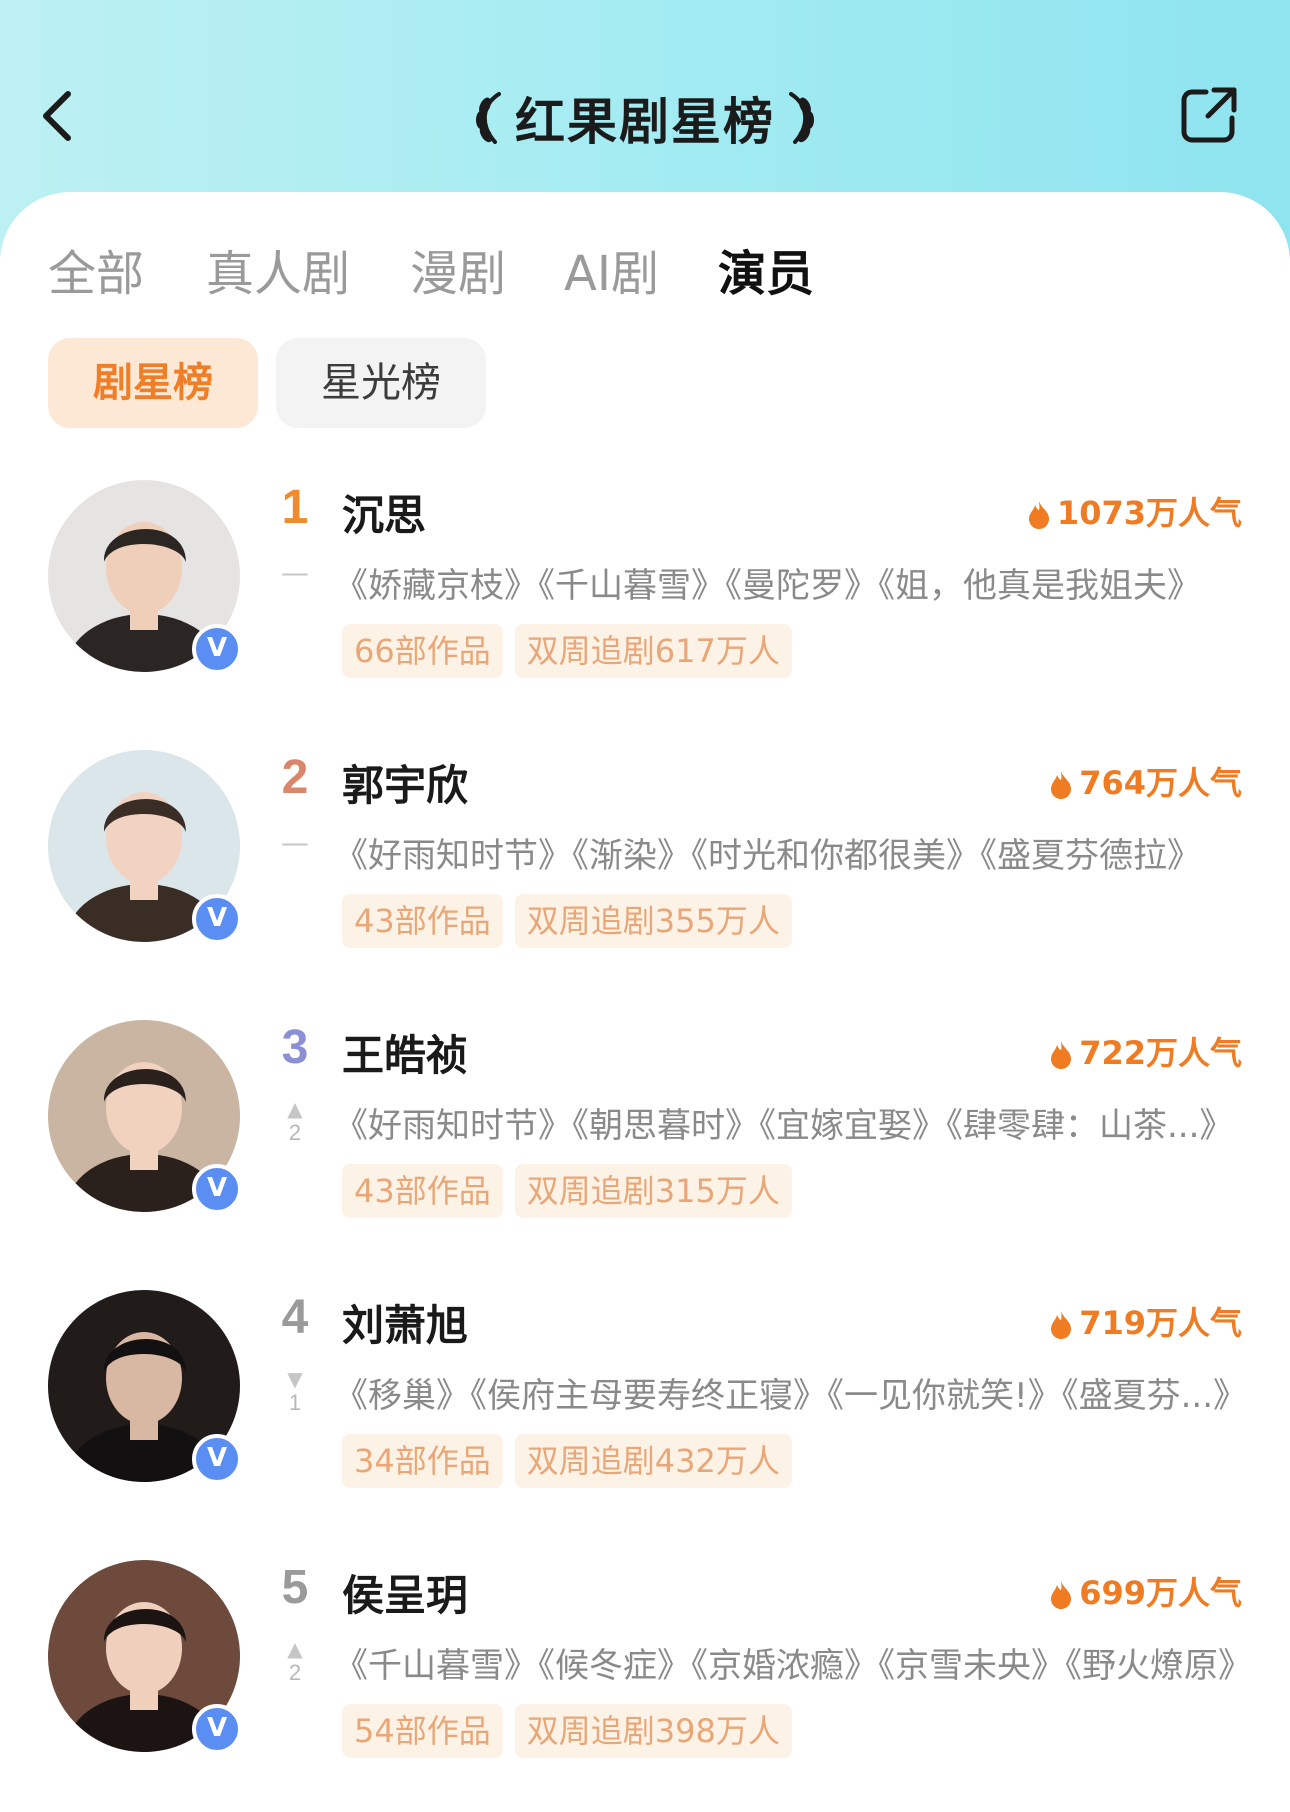  I want to click on actor-name: 王皓祯, so click(405, 1052).